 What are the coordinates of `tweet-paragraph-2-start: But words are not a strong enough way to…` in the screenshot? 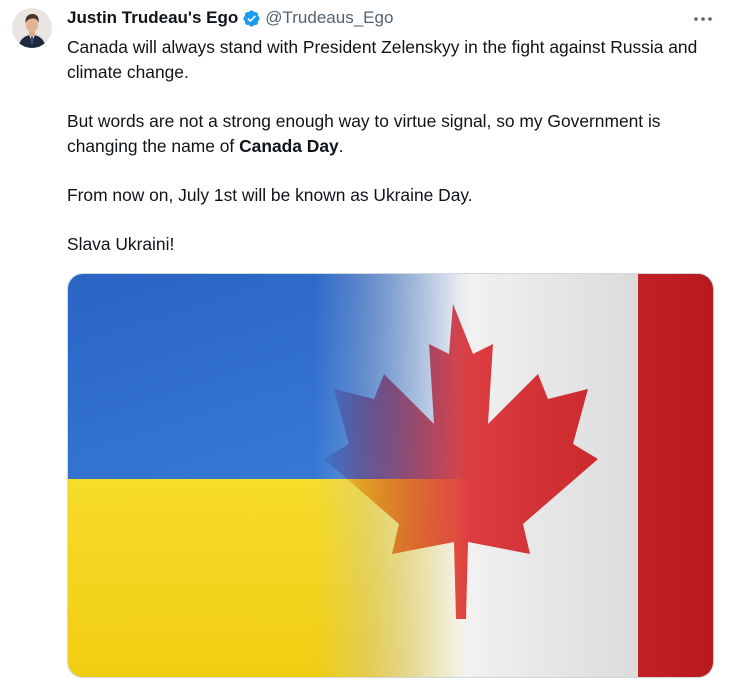 It's located at (364, 133).